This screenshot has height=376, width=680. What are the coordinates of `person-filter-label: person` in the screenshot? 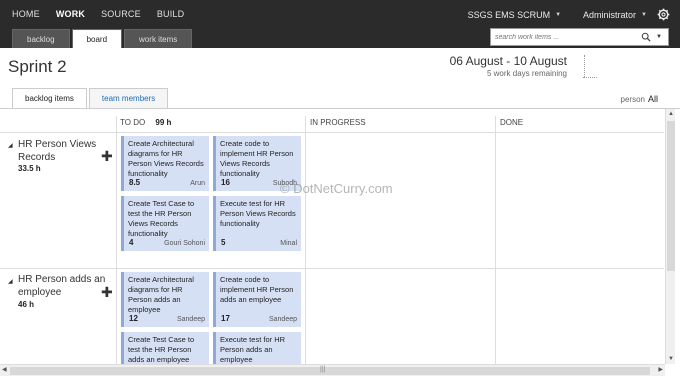 It's located at (632, 99).